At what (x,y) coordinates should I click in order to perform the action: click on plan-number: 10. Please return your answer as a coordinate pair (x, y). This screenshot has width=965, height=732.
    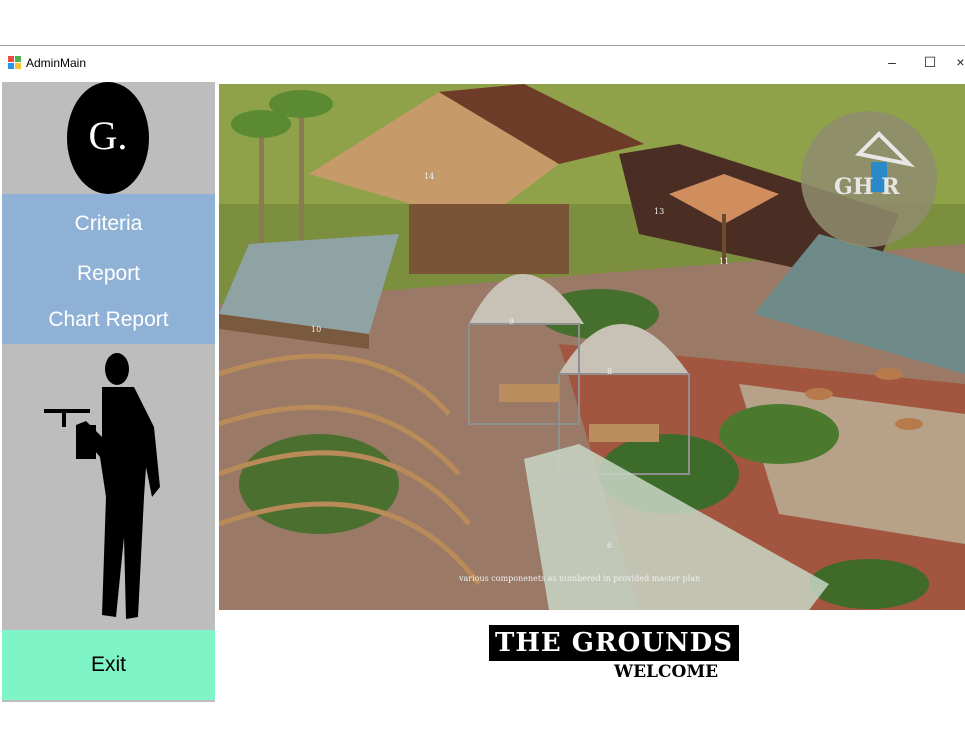
    Looking at the image, I should click on (316, 329).